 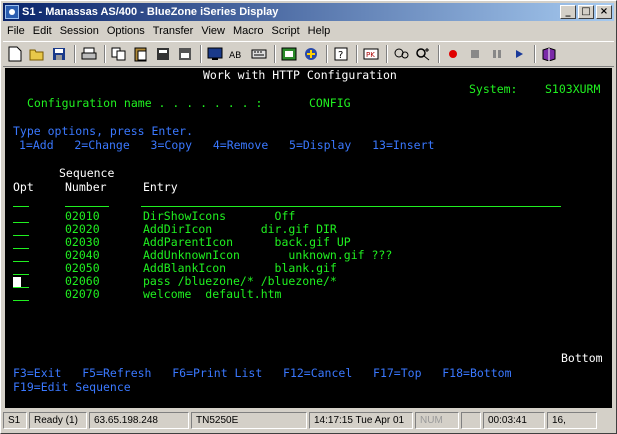 What do you see at coordinates (453, 54) in the screenshot?
I see `record-icon` at bounding box center [453, 54].